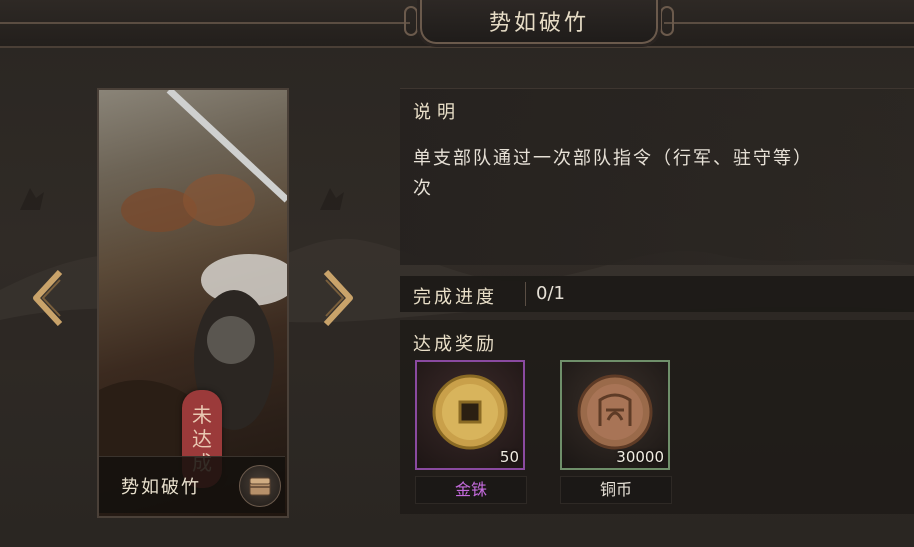  I want to click on progress-label: 完成进度, so click(455, 297).